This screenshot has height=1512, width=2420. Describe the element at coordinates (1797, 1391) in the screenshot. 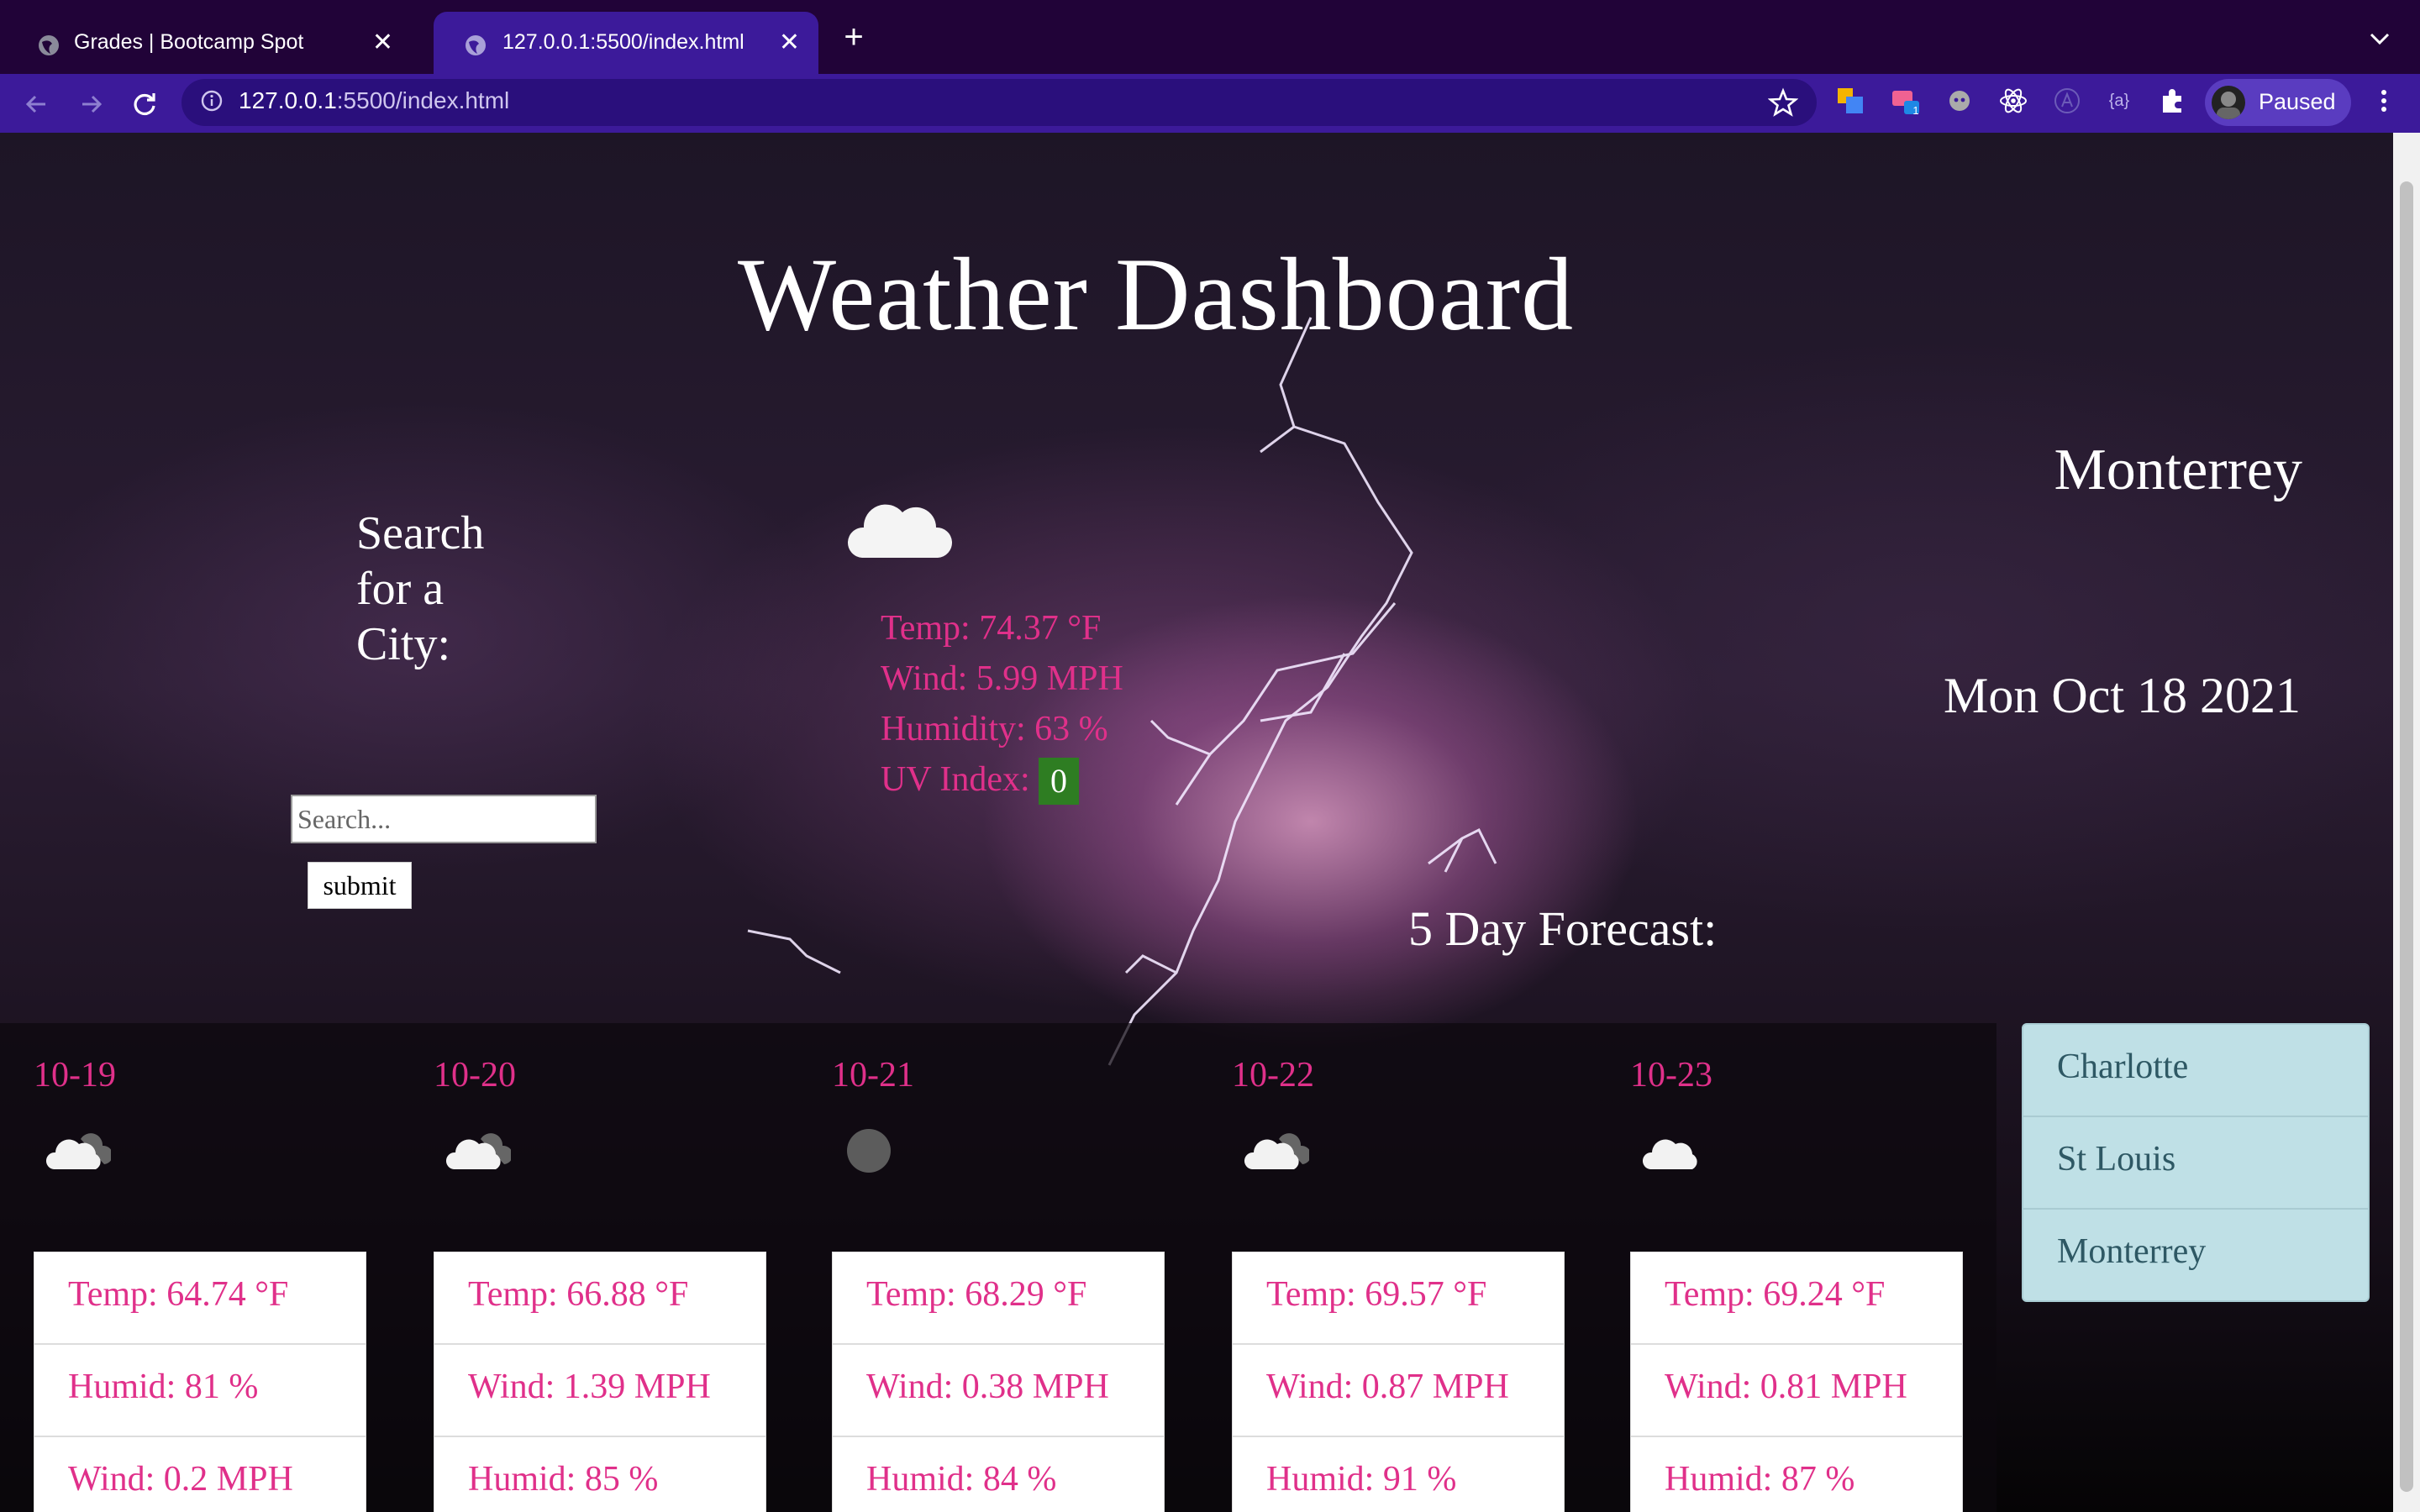

I see `forecast-wind: Wind: 0.81 MPH` at that location.